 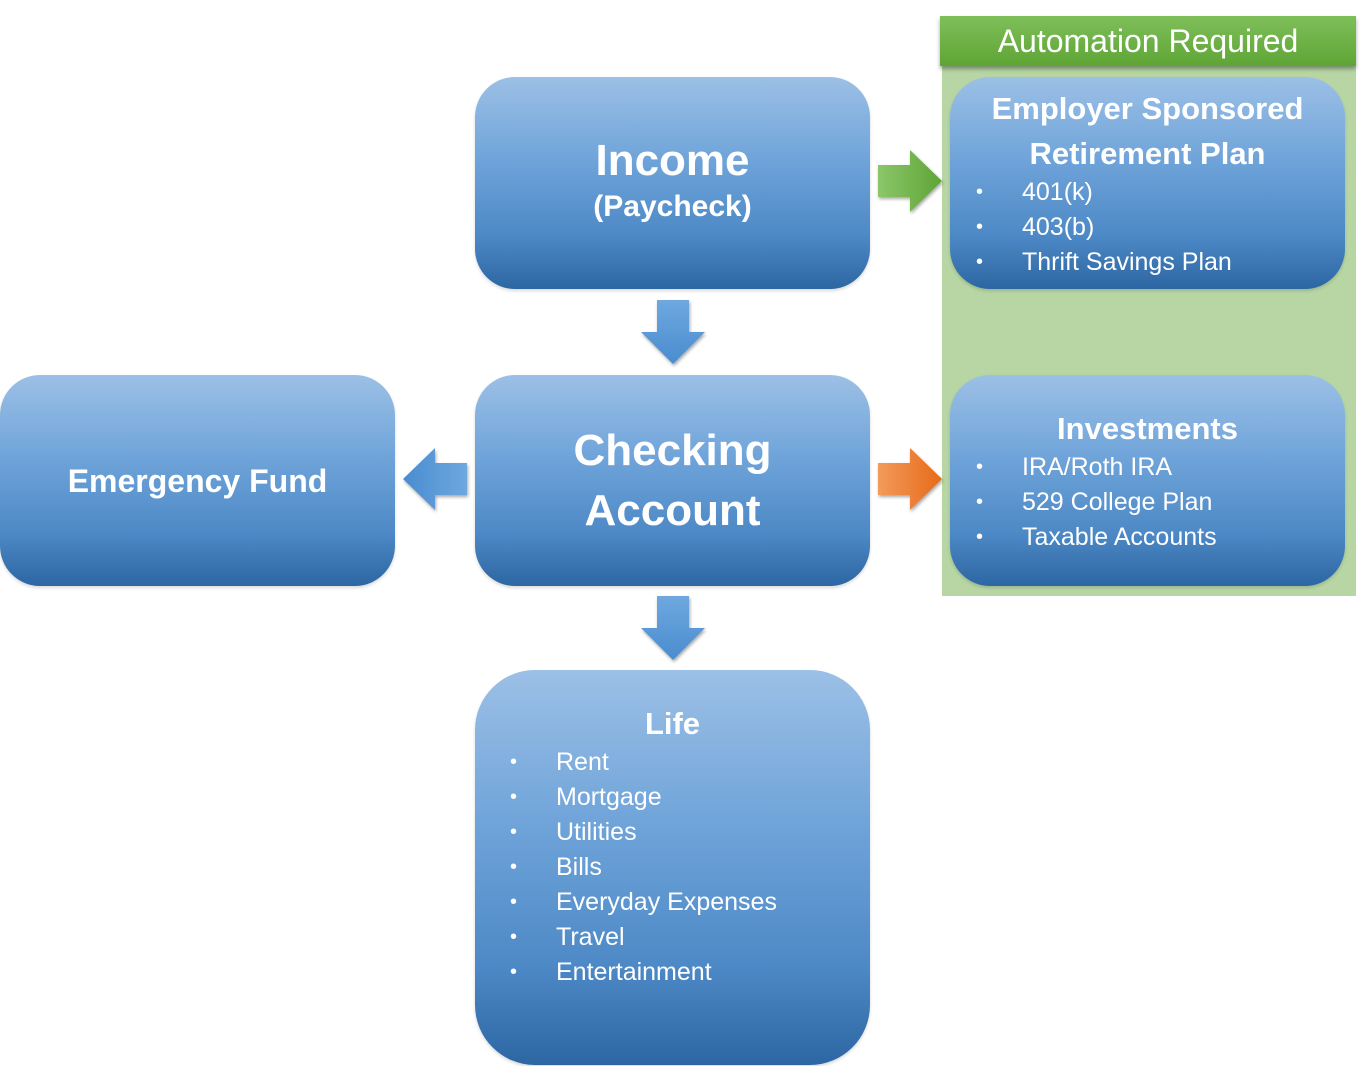 I want to click on list-item: • IRA/Roth IRA, so click(x=1146, y=467).